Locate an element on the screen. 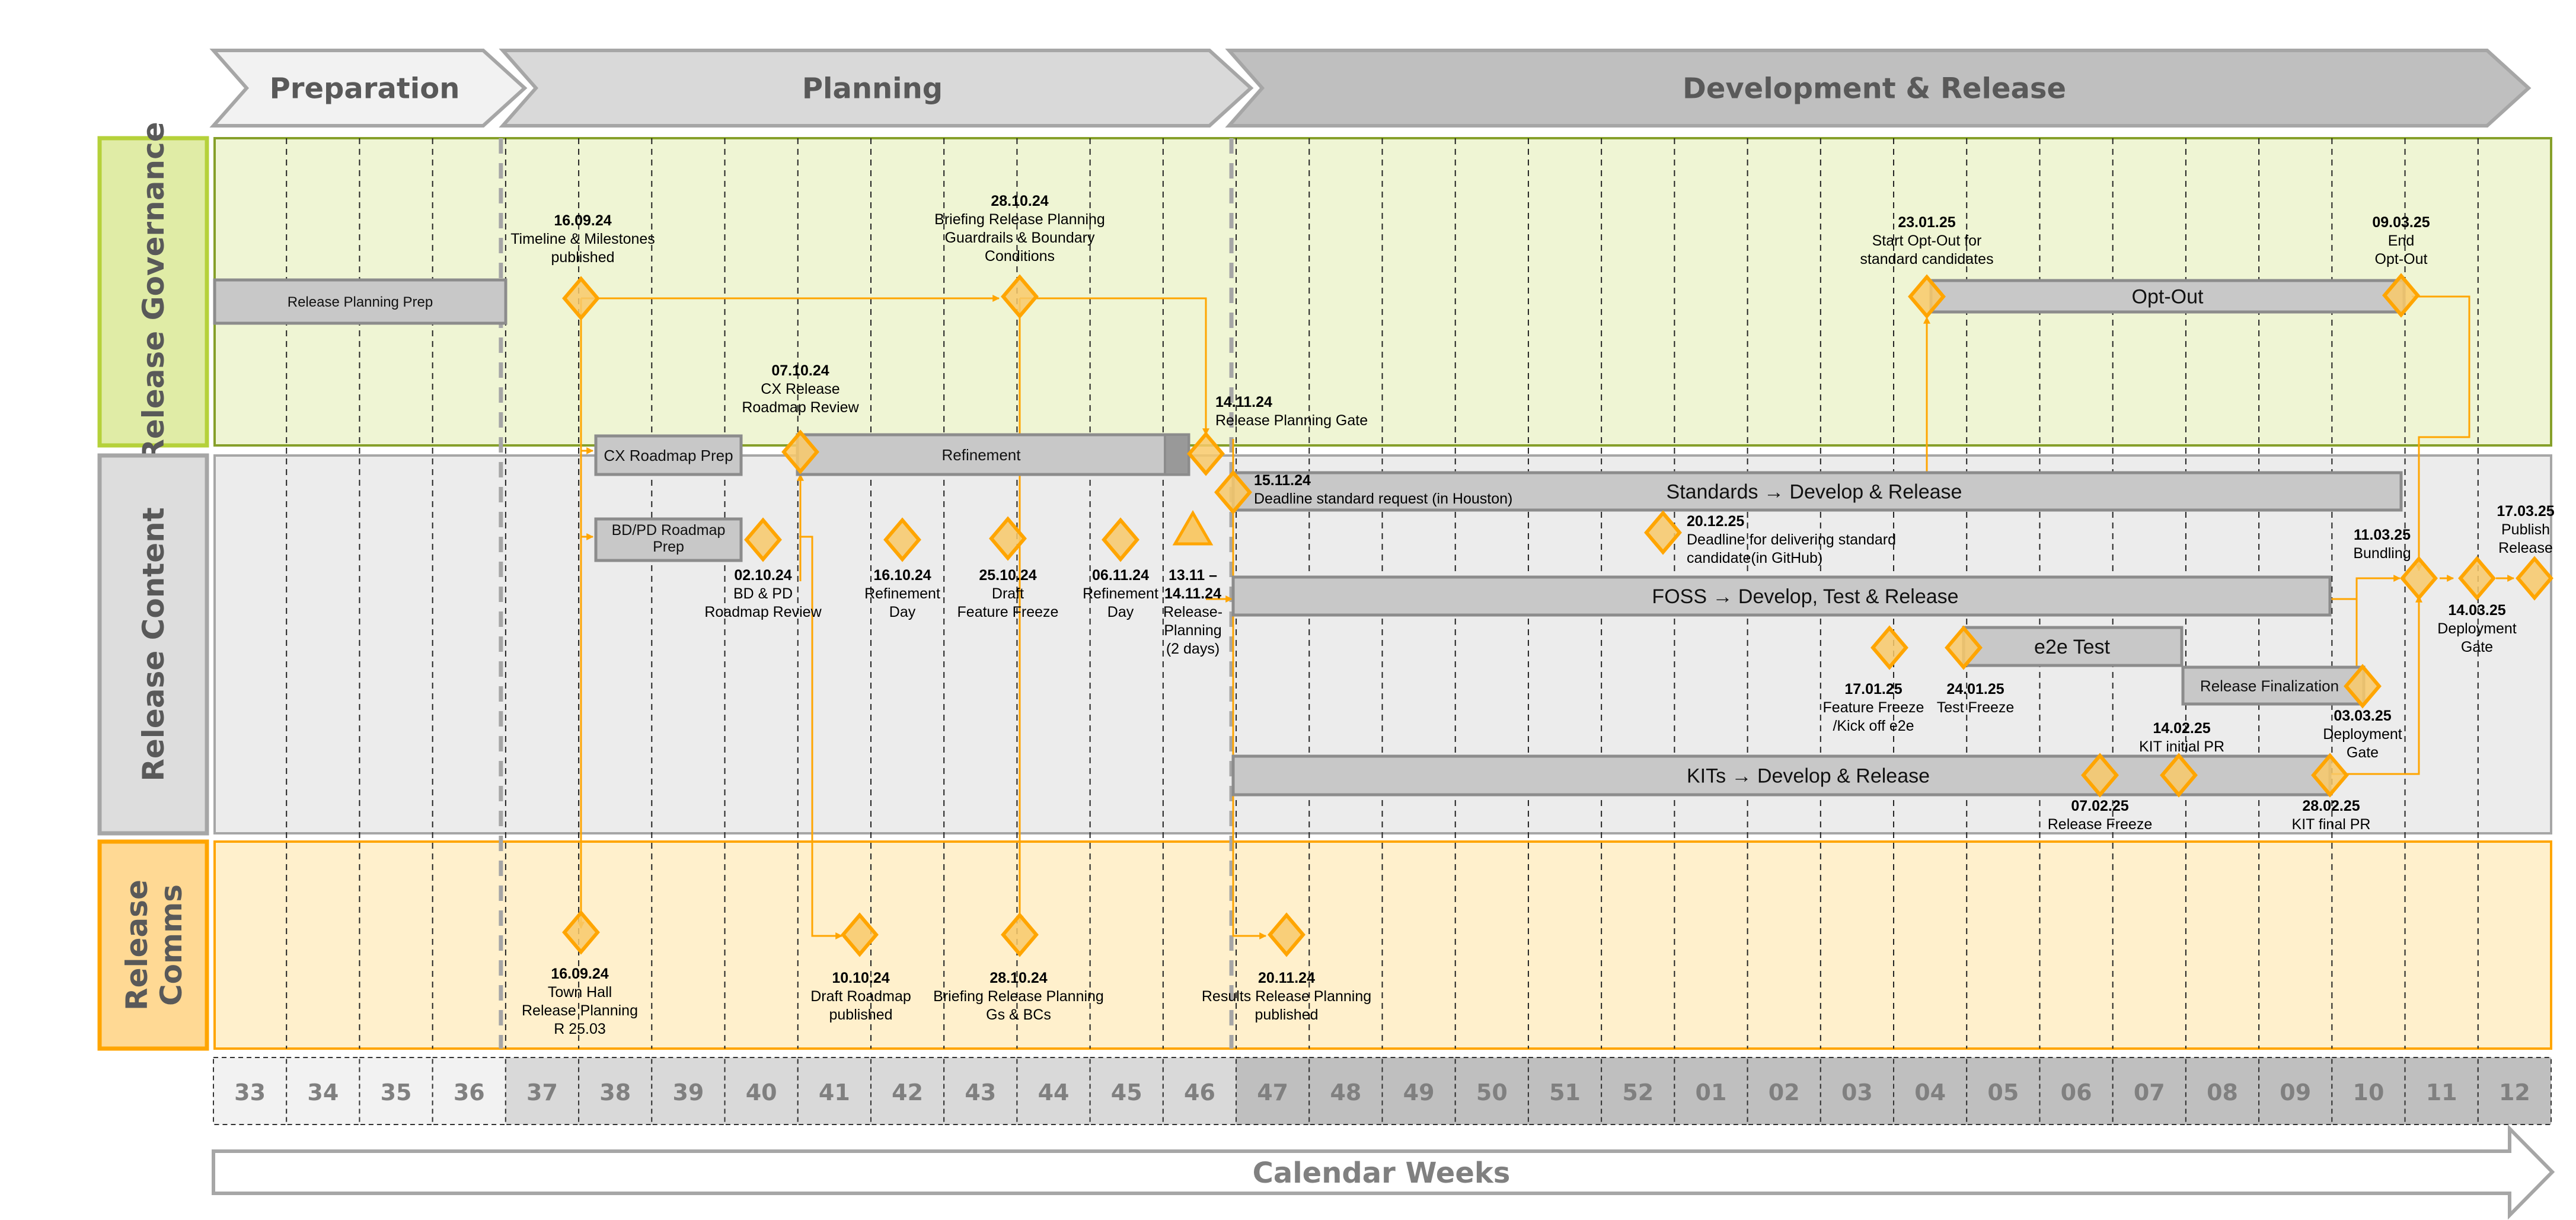  week-number: 12 is located at coordinates (2514, 1092).